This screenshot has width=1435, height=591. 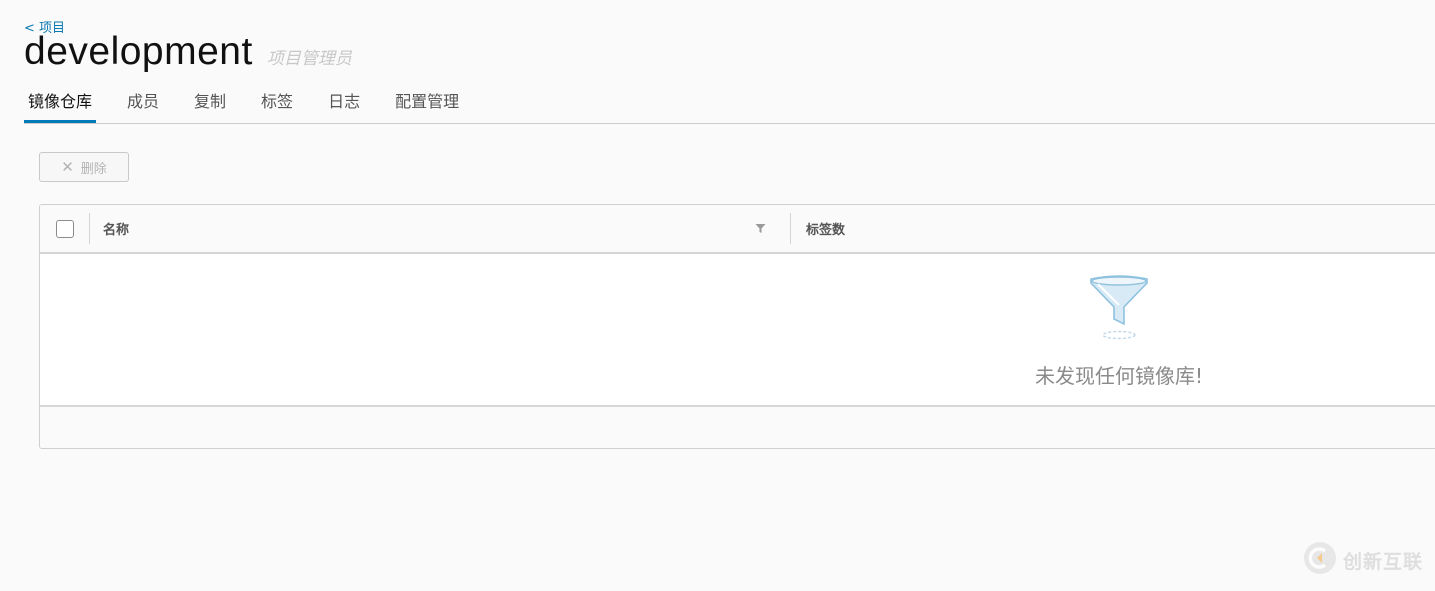 I want to click on tab-configuration: 配置管理, so click(x=427, y=105).